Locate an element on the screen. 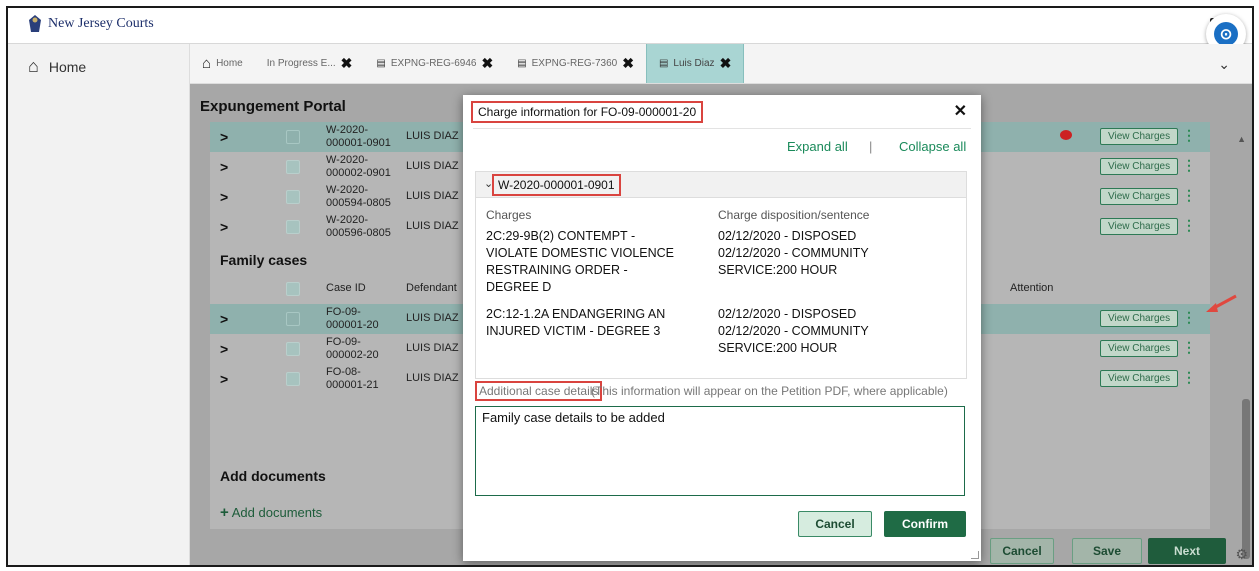  case-id: FO-09- 000001-20 is located at coordinates (352, 318).